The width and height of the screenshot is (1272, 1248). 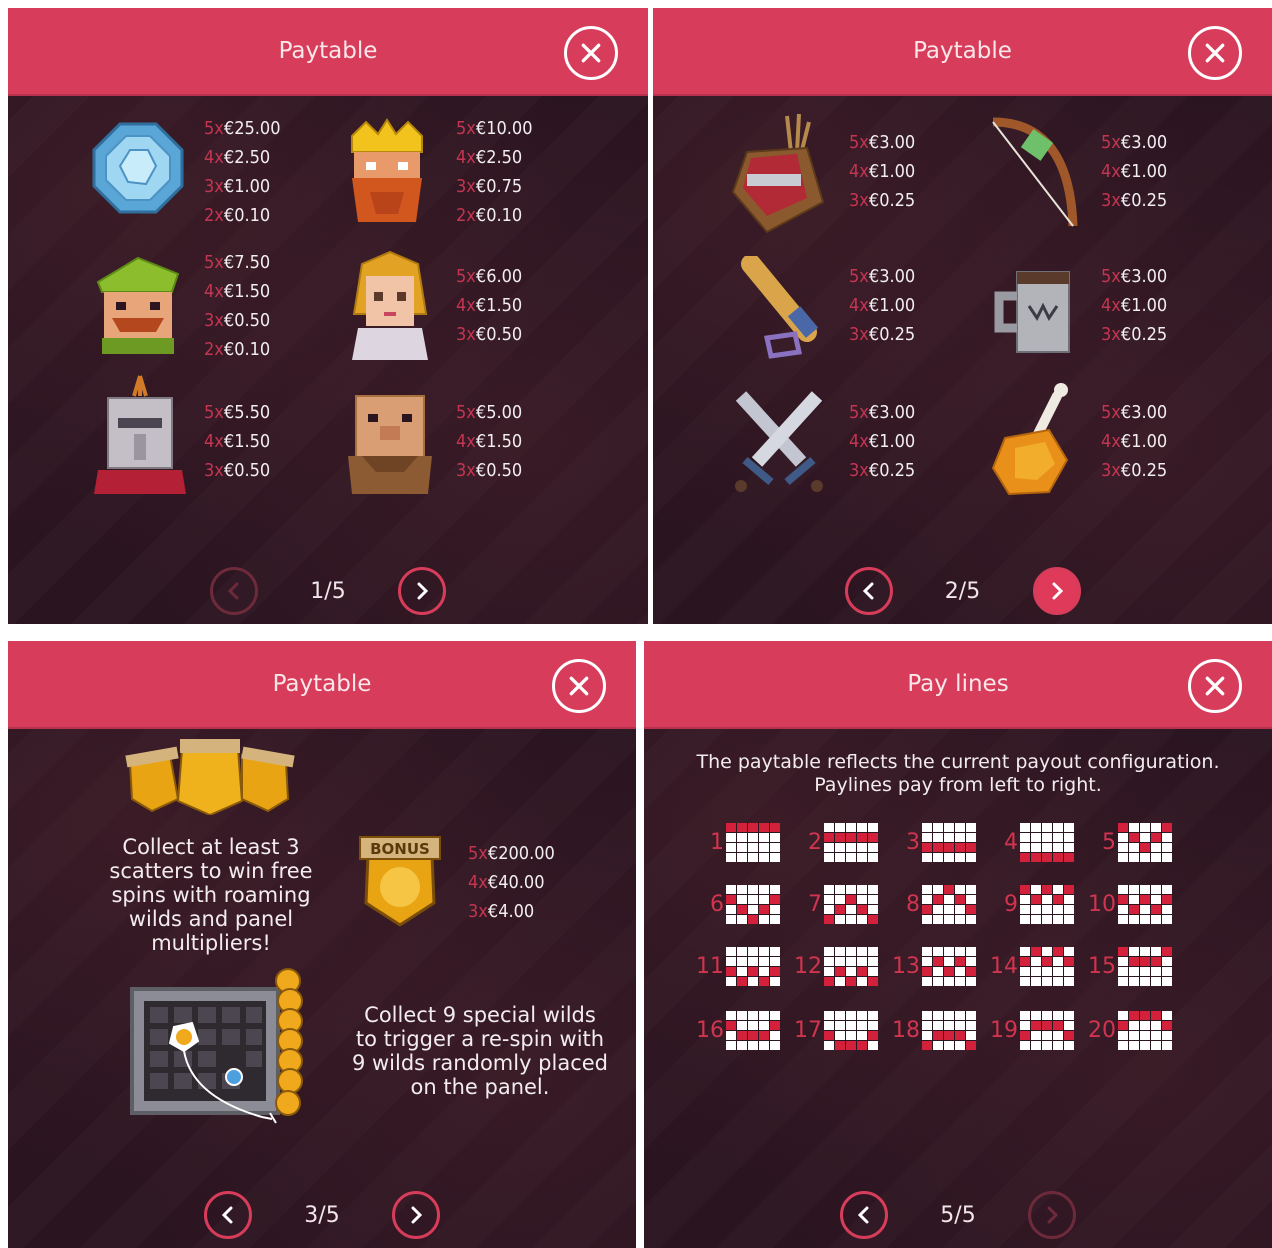 What do you see at coordinates (138, 304) in the screenshot?
I see `robin-hood-icon` at bounding box center [138, 304].